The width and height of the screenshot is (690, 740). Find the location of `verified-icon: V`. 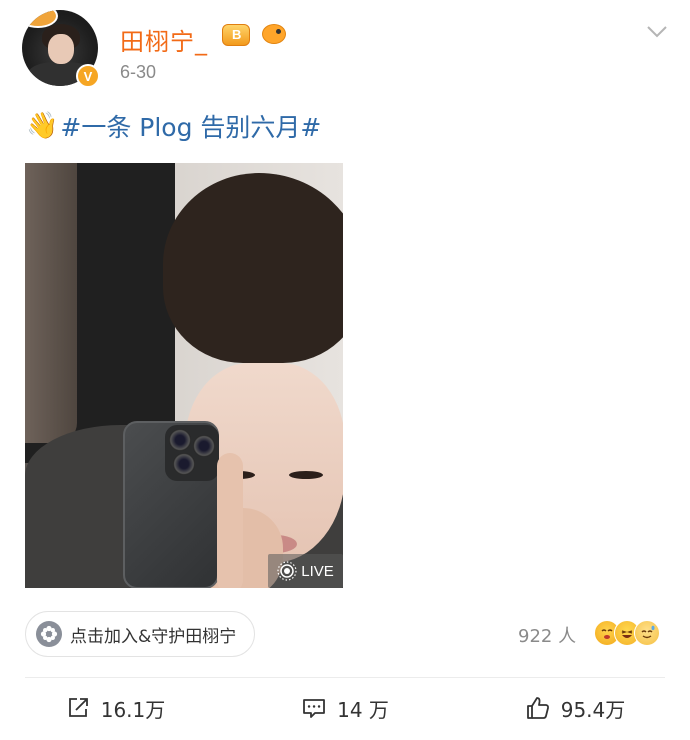

verified-icon: V is located at coordinates (88, 76).